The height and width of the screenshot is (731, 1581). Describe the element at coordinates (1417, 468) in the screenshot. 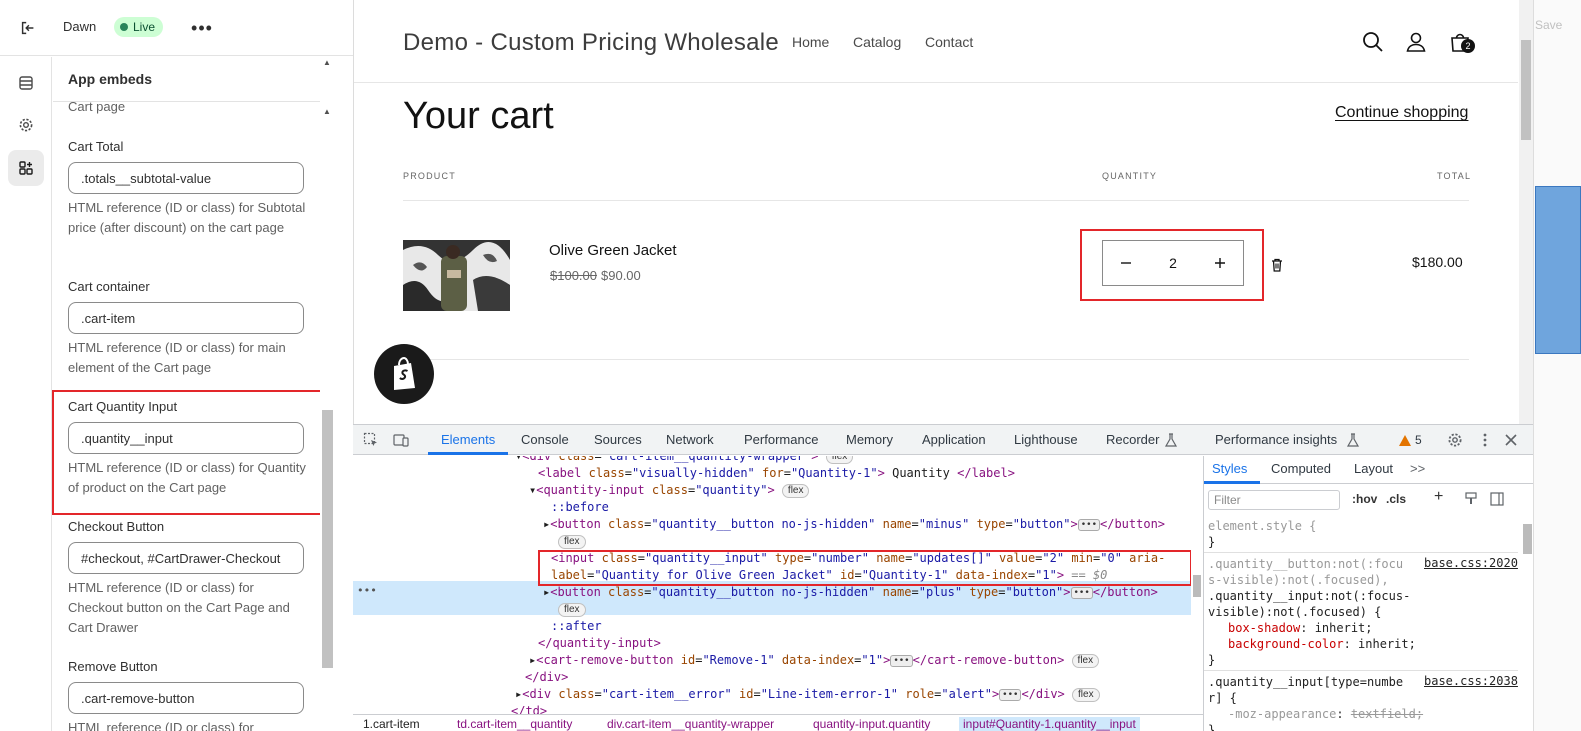

I see `more-tabs-icon: >>` at that location.